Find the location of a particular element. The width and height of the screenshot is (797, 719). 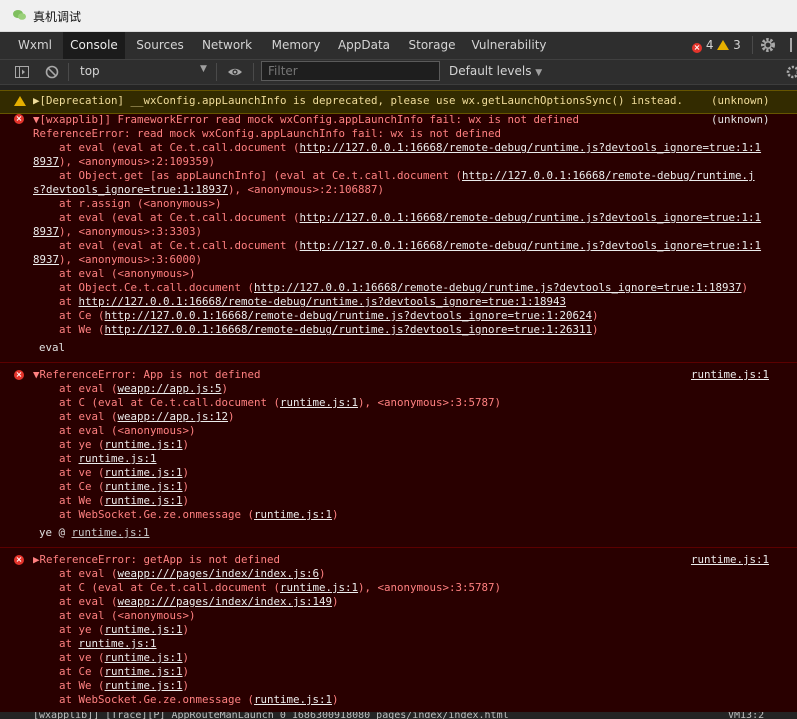

stack-link: weapp:///pages/index/index.js:6 is located at coordinates (219, 573).